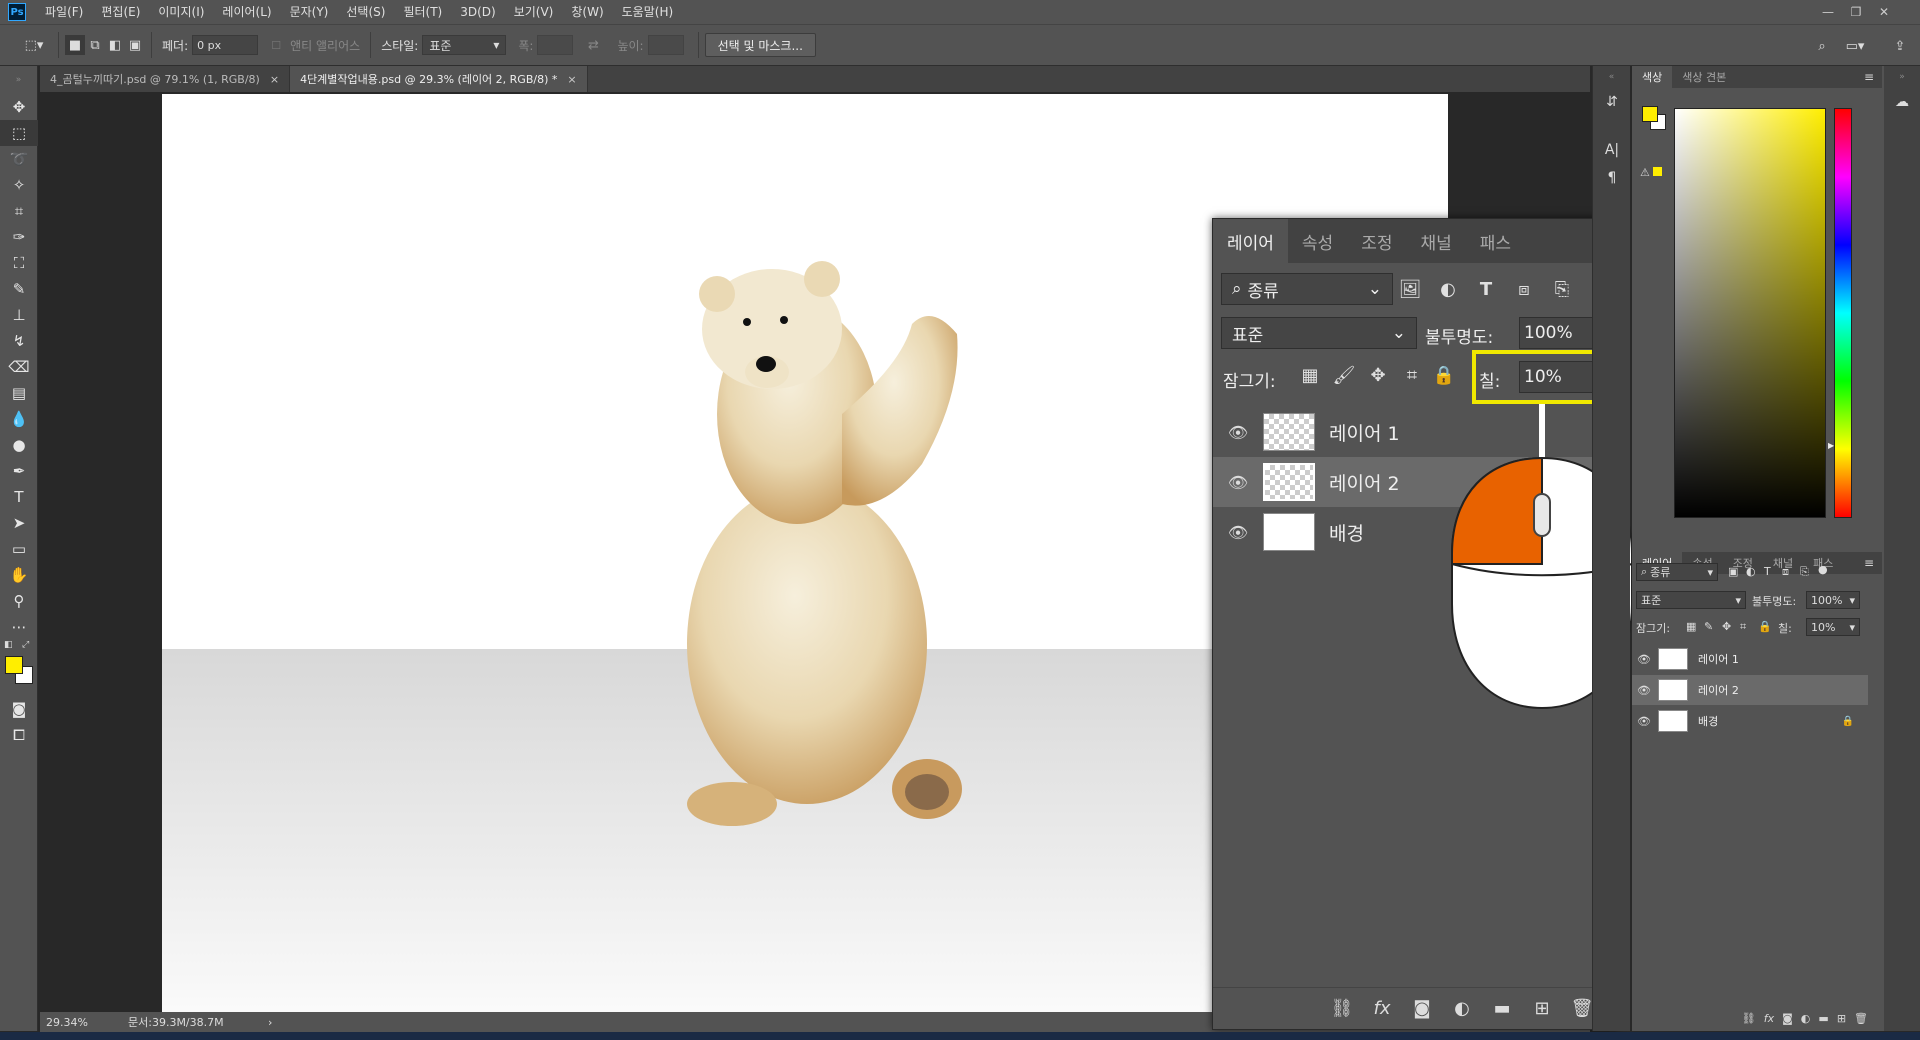 The image size is (1920, 1040). What do you see at coordinates (1542, 1008) in the screenshot?
I see `new-layer-icon: ⊞` at bounding box center [1542, 1008].